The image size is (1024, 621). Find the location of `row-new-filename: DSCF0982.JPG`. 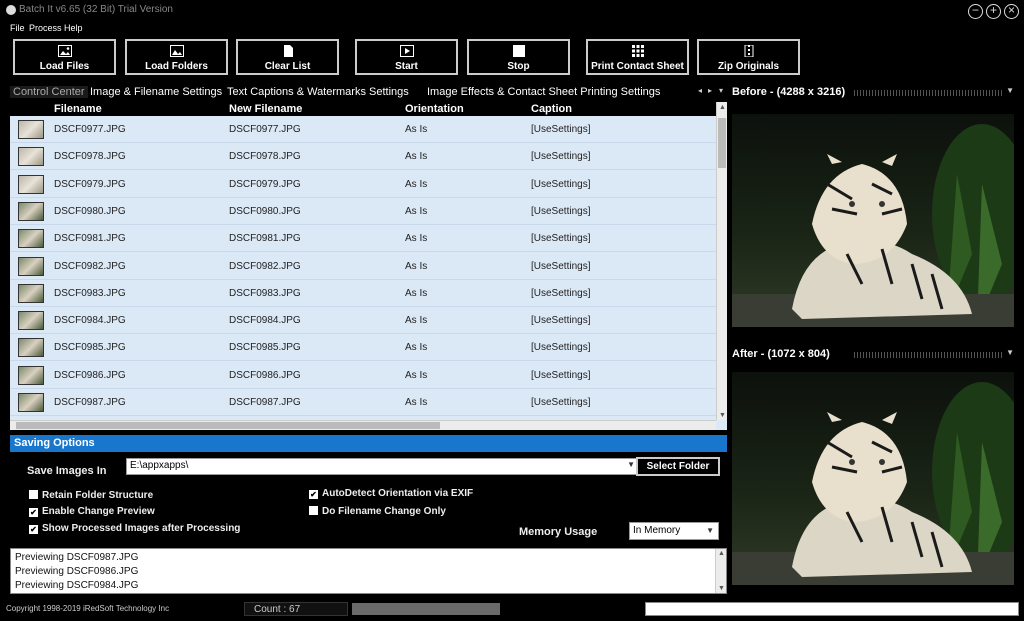

row-new-filename: DSCF0982.JPG is located at coordinates (265, 266).